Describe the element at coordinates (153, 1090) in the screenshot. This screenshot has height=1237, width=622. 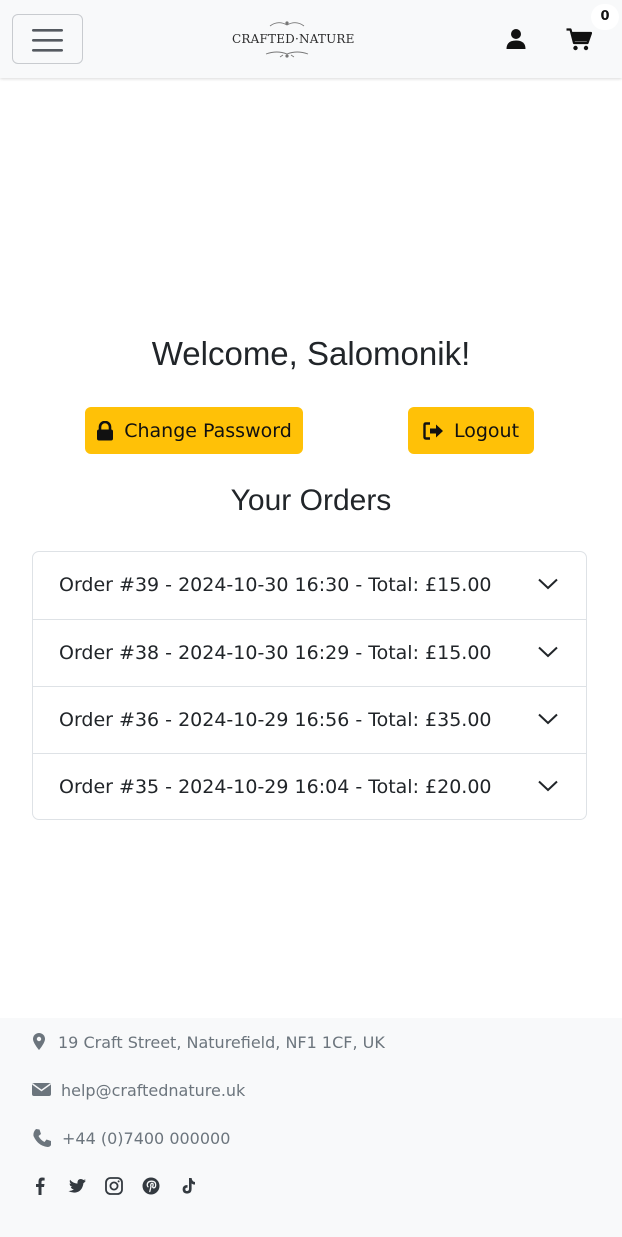
I see `email-link: help@craftednature.uk` at that location.